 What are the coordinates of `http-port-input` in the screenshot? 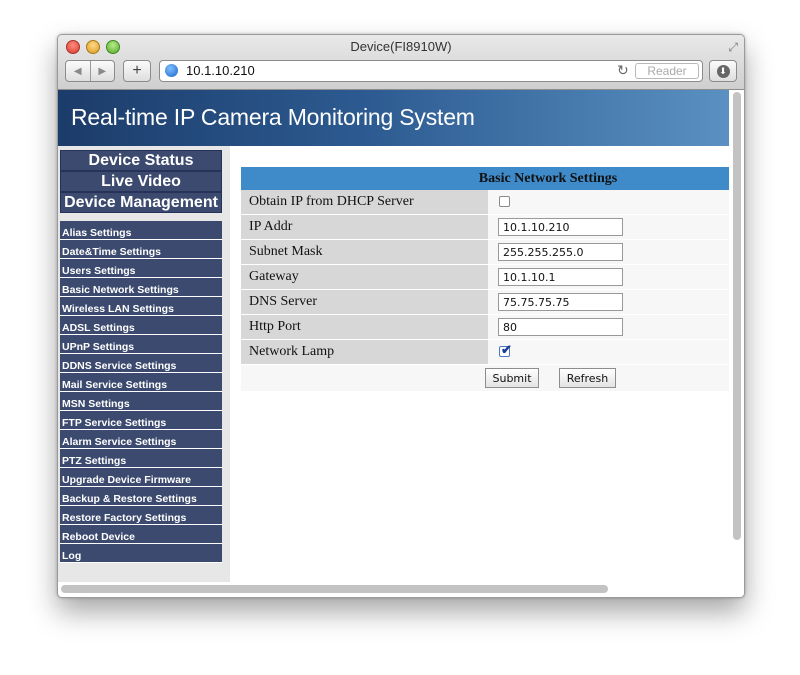 It's located at (560, 327).